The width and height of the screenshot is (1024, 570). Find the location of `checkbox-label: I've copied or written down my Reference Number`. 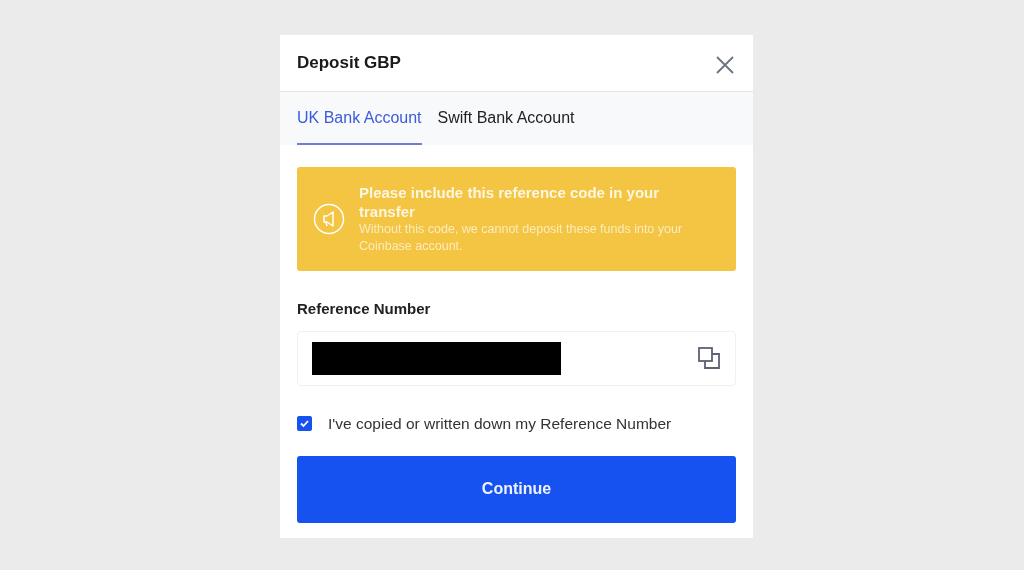

checkbox-label: I've copied or written down my Reference Number is located at coordinates (500, 423).